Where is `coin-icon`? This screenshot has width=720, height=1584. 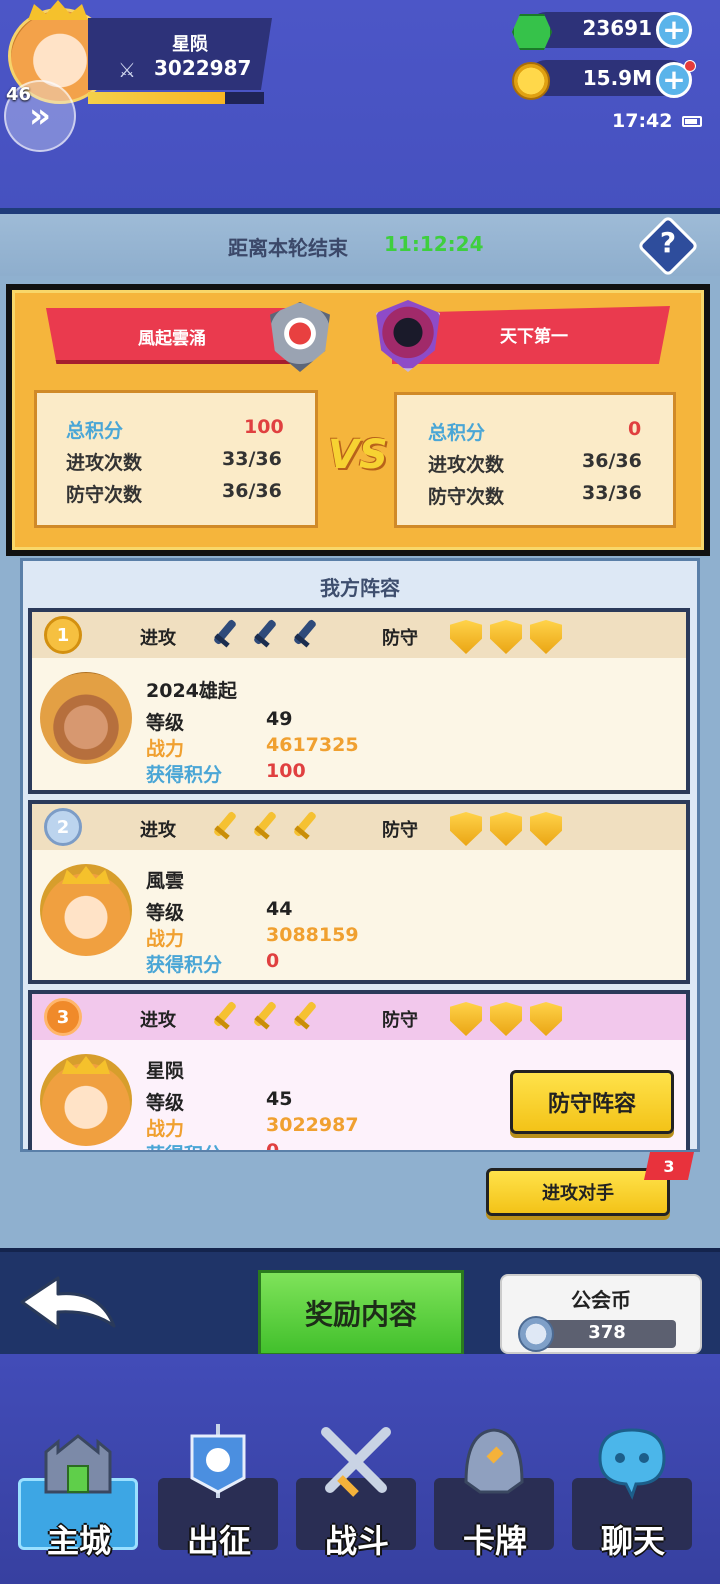 coin-icon is located at coordinates (531, 81).